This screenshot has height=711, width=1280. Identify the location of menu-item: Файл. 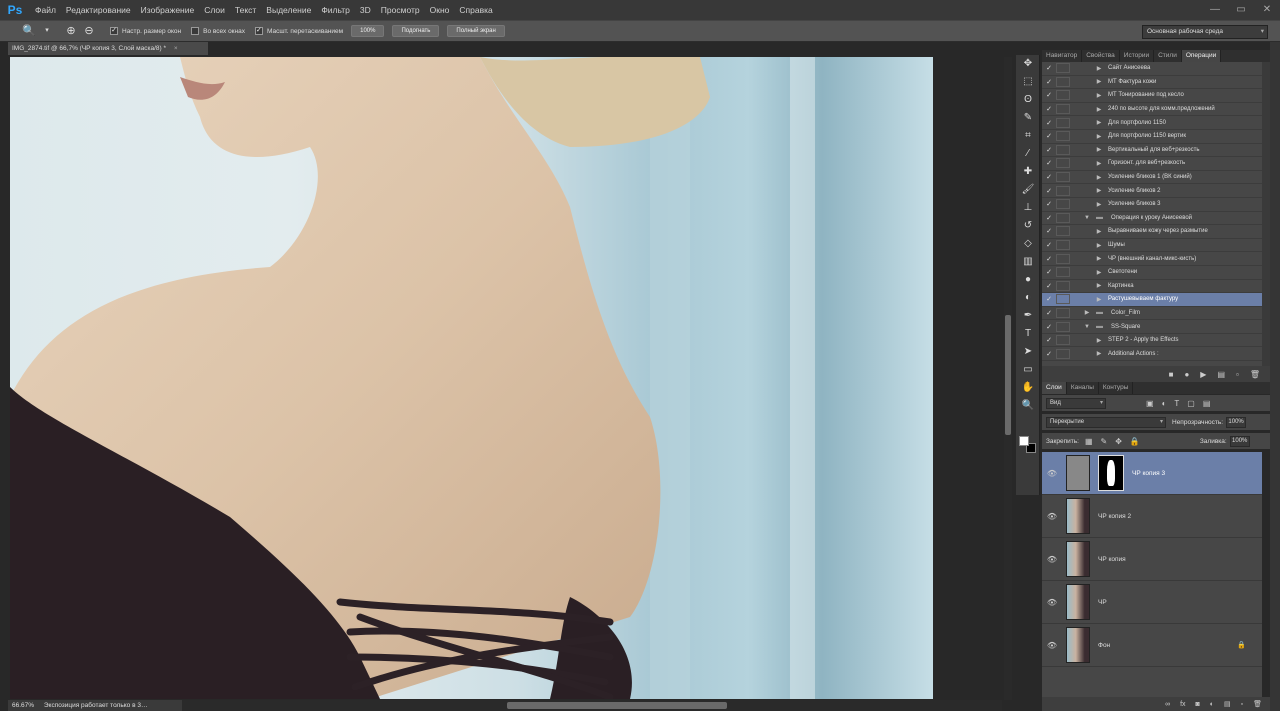
(45, 10).